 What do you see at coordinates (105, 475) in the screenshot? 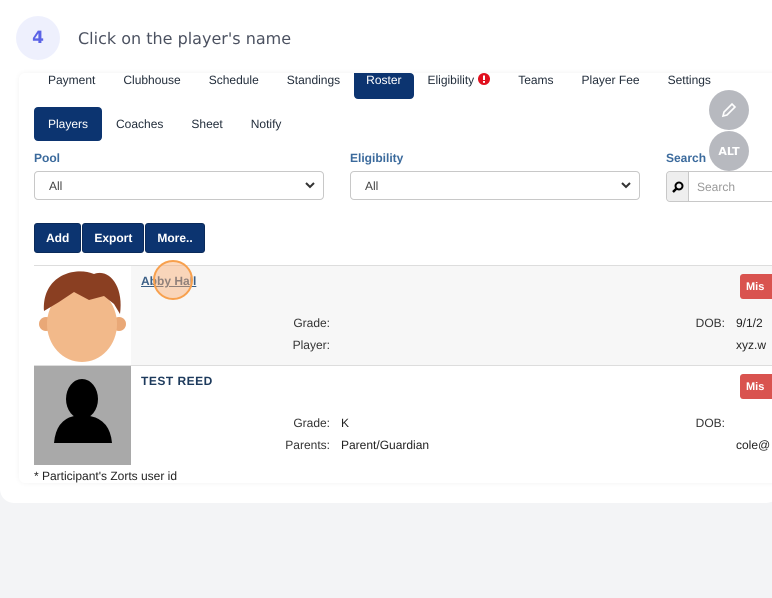
I see `footnote: * Participant's Zorts user id` at bounding box center [105, 475].